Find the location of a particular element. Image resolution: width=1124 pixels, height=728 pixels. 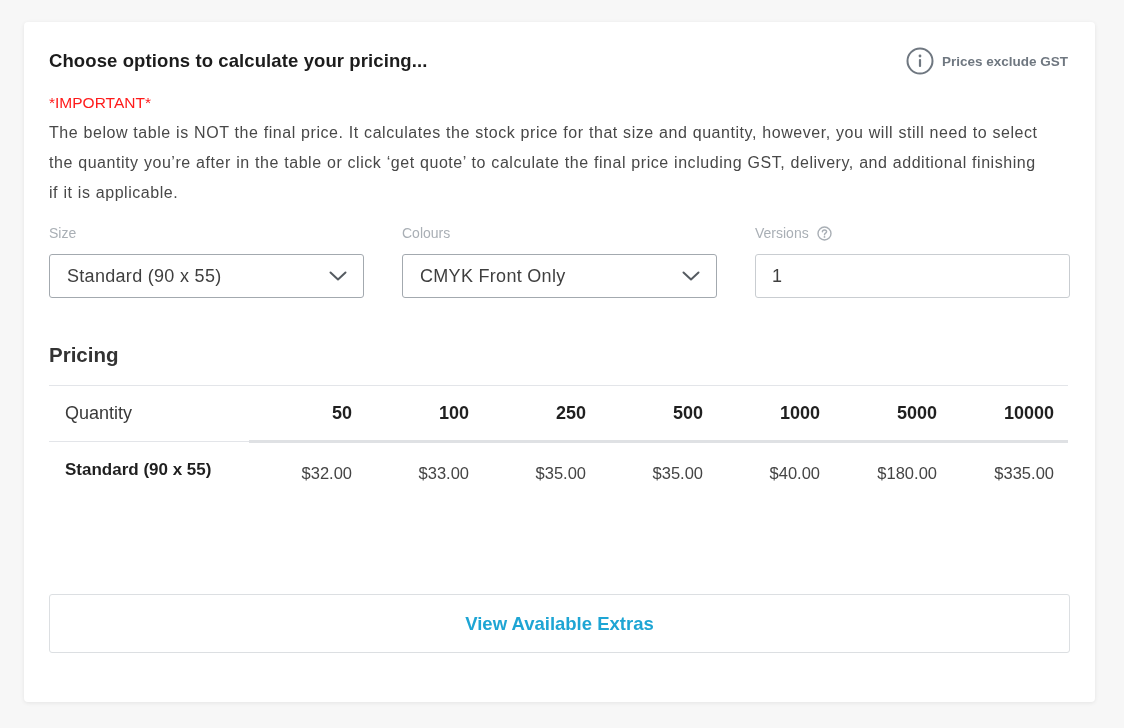

field-label: Colours is located at coordinates (426, 233).